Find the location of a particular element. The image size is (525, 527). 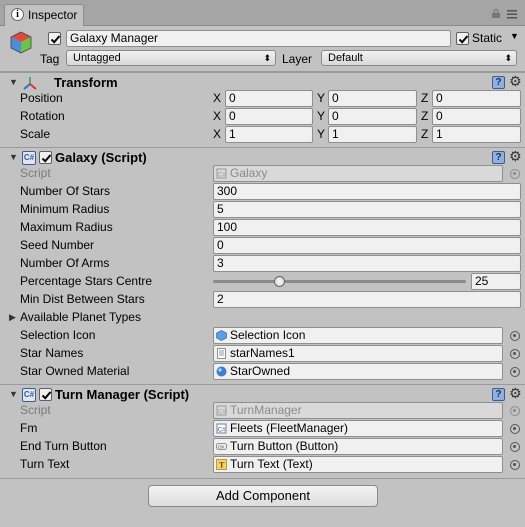

number-of-stars-input: 300 is located at coordinates (367, 191).